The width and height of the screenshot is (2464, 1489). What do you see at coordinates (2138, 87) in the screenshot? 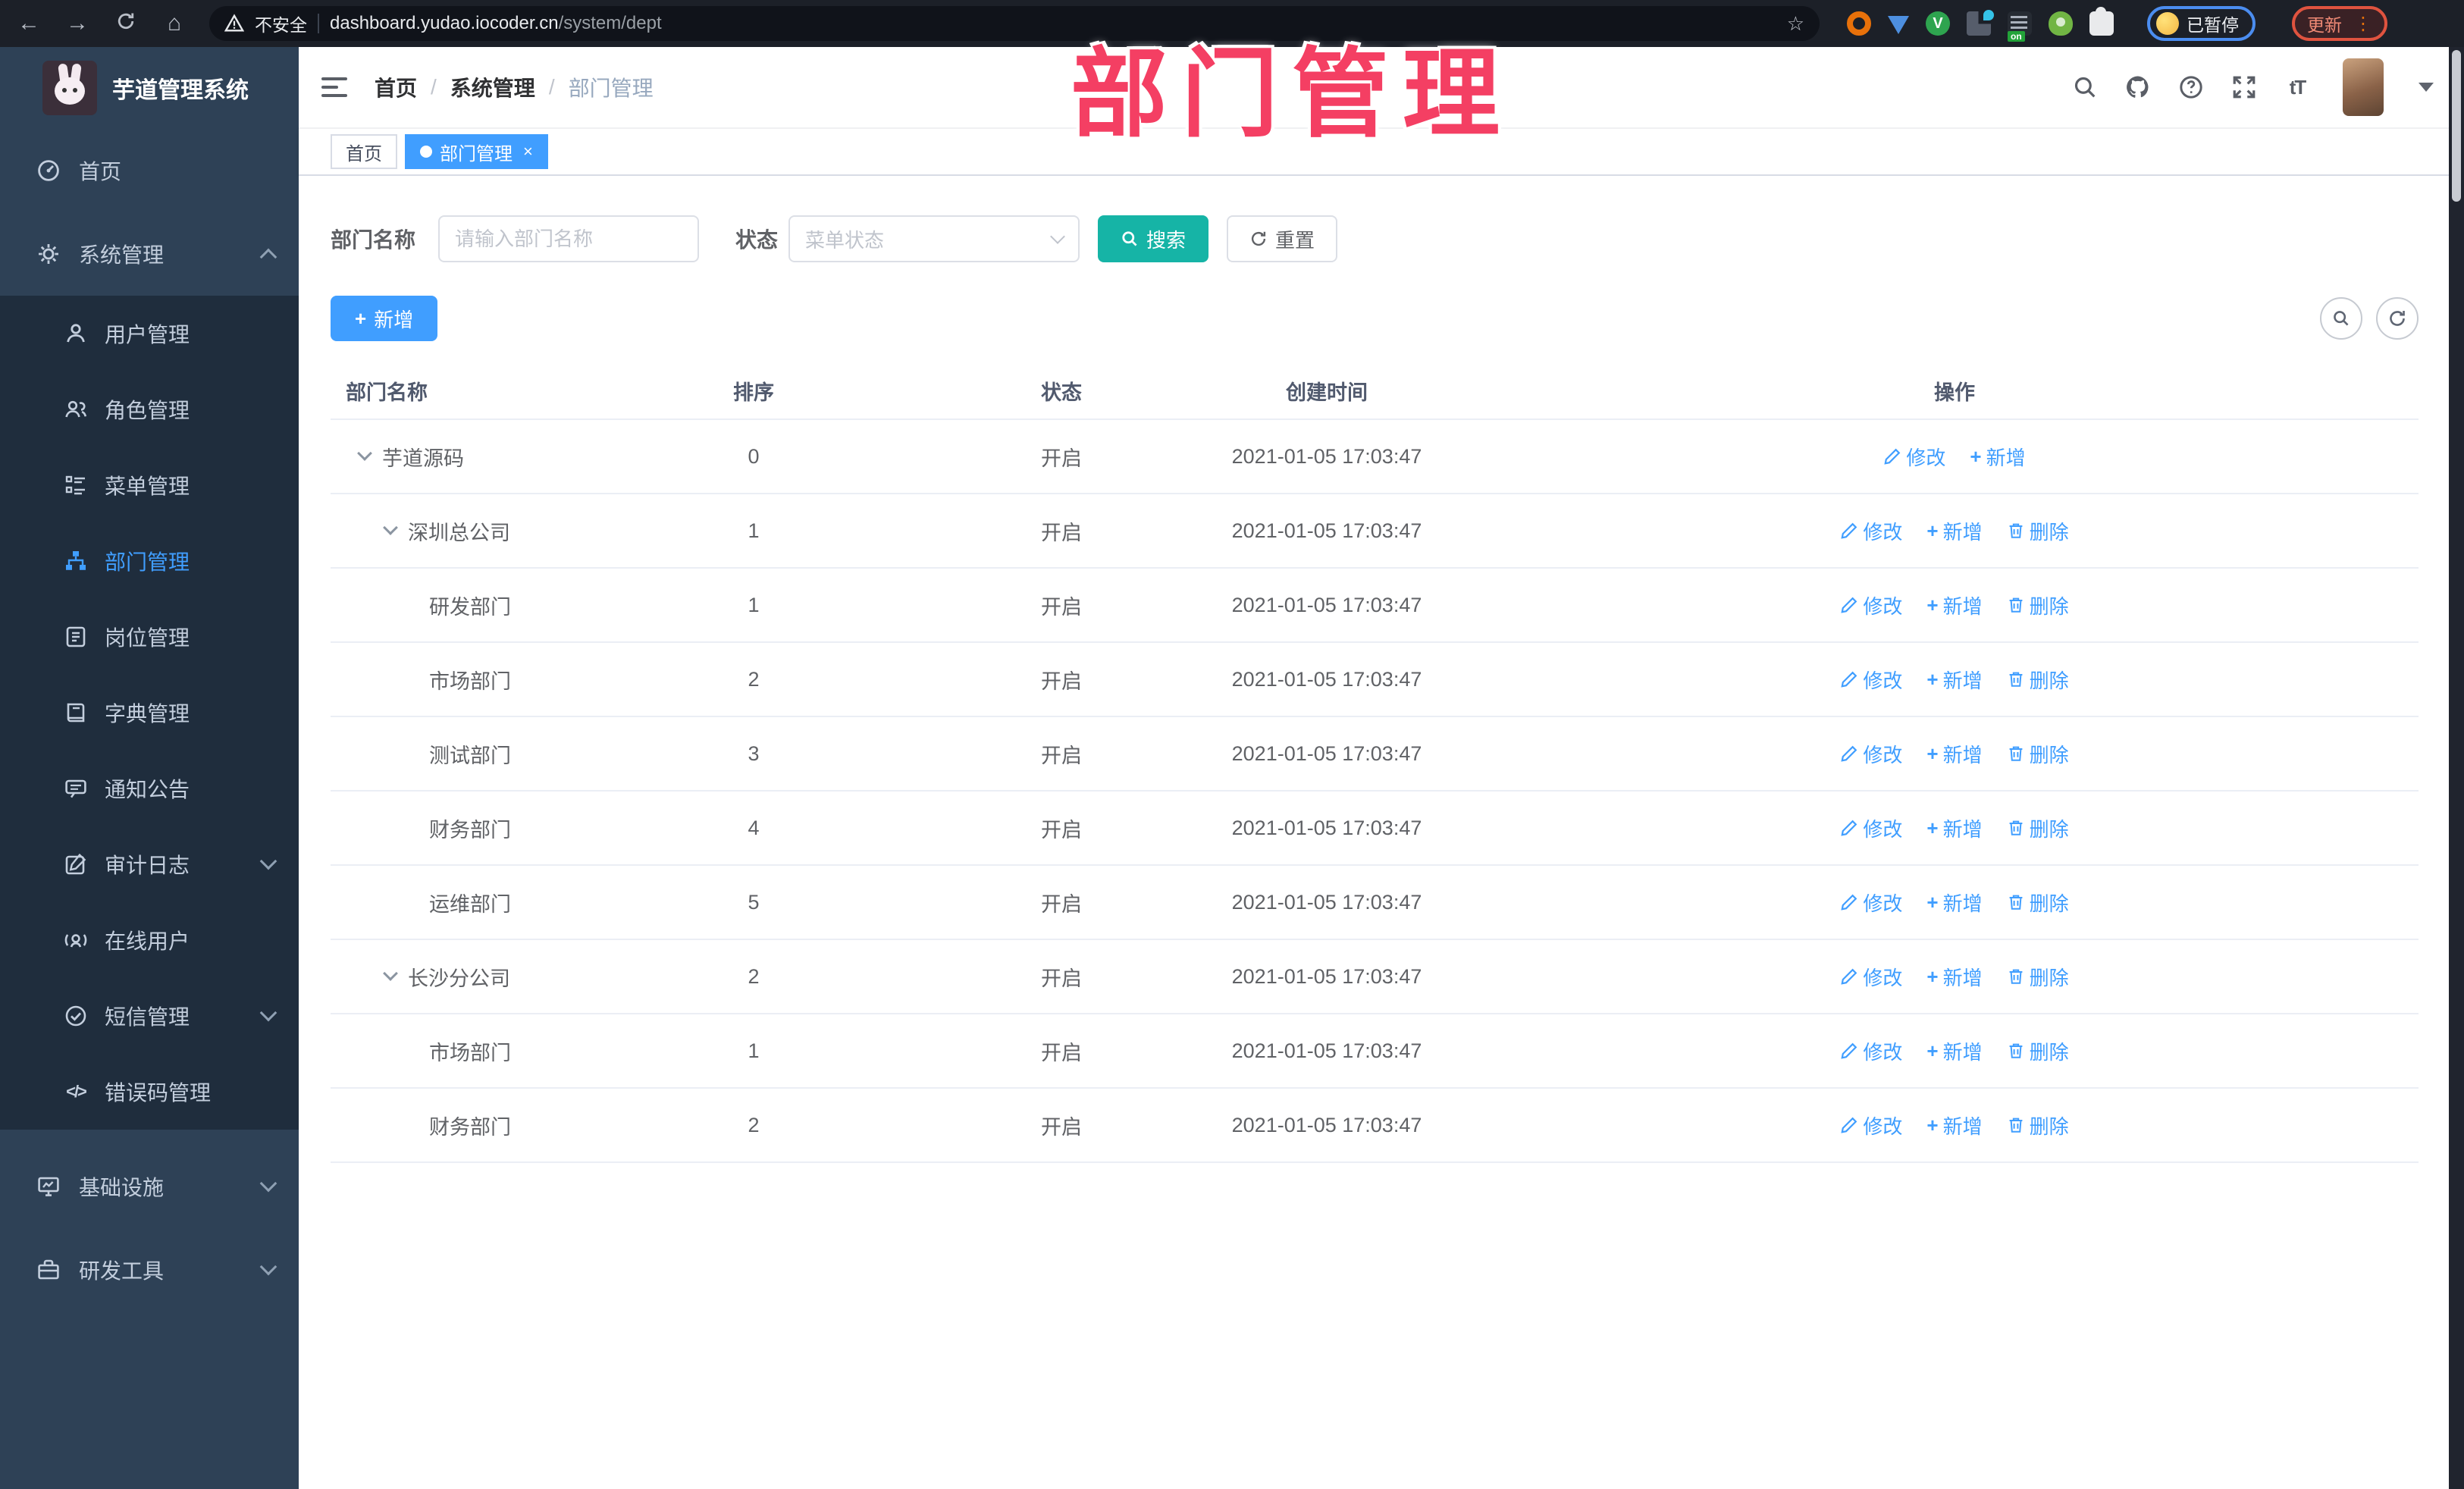
I see `github-icon` at bounding box center [2138, 87].